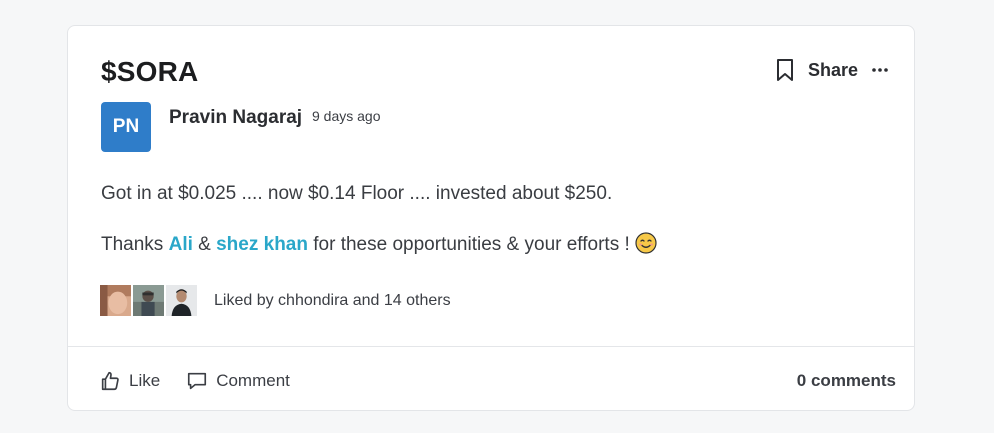 This screenshot has height=433, width=994. I want to click on share-button: Share, so click(833, 70).